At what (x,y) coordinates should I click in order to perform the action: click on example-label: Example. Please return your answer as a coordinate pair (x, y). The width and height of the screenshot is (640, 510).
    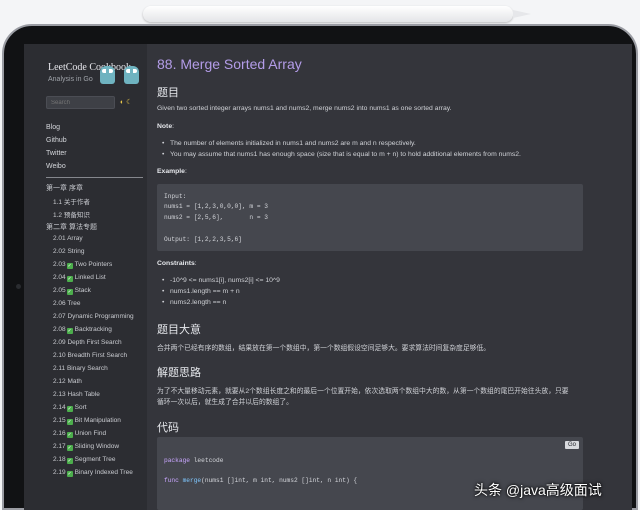
    Looking at the image, I should click on (171, 171).